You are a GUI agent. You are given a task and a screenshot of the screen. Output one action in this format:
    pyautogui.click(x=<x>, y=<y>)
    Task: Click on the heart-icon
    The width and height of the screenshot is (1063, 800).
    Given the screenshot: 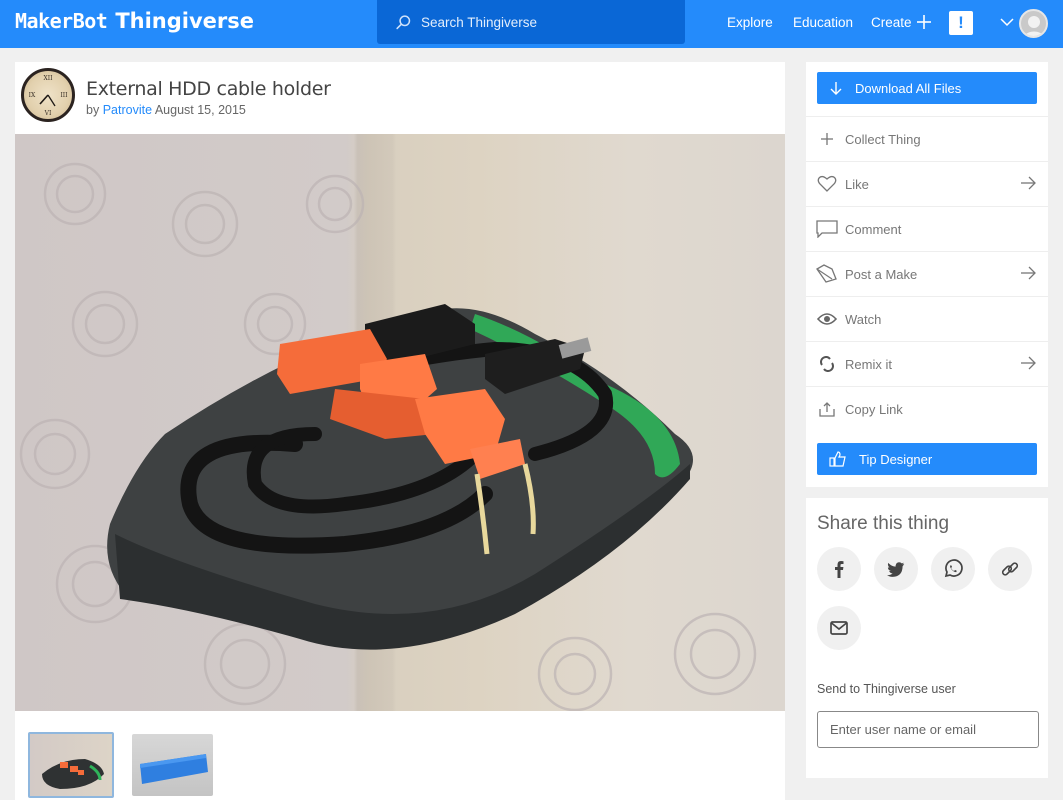 What is the action you would take?
    pyautogui.click(x=827, y=184)
    